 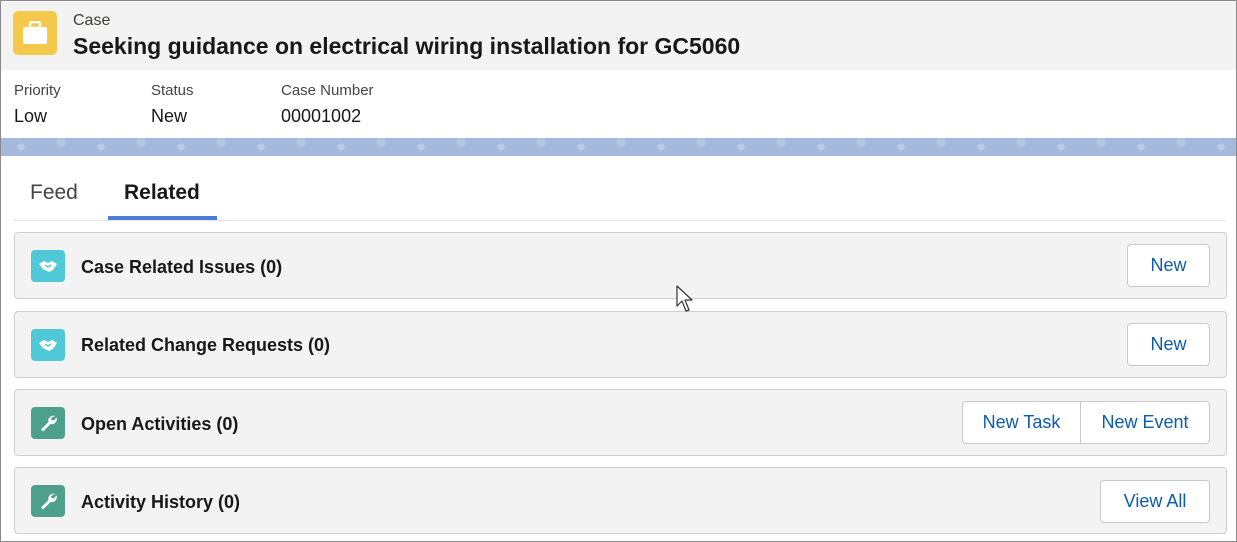 What do you see at coordinates (620, 422) in the screenshot?
I see `related-list-open-activities: Open Activities (0) New Task New Event` at bounding box center [620, 422].